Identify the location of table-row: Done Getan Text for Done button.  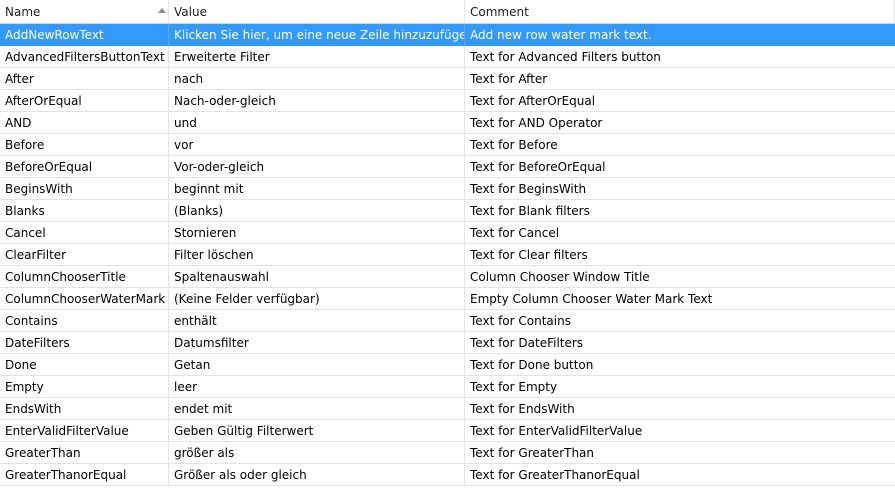
(447, 365).